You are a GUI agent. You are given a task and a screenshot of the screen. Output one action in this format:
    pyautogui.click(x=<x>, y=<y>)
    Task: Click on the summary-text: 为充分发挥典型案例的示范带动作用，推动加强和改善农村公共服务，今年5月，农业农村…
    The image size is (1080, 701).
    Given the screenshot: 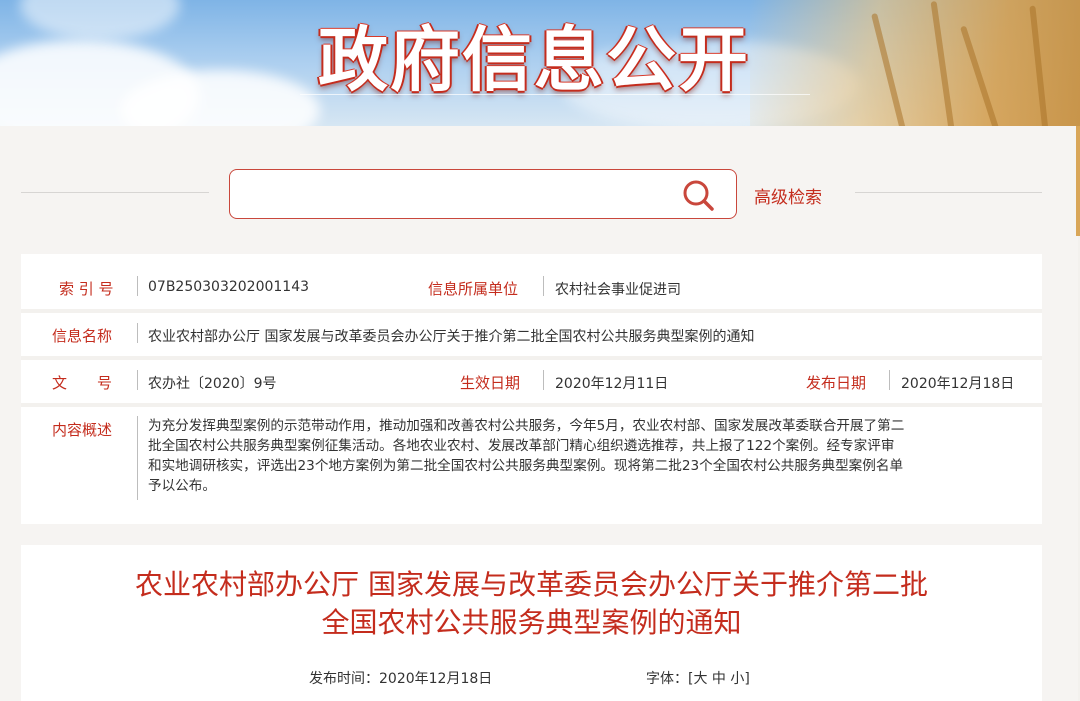 What is the action you would take?
    pyautogui.click(x=590, y=456)
    